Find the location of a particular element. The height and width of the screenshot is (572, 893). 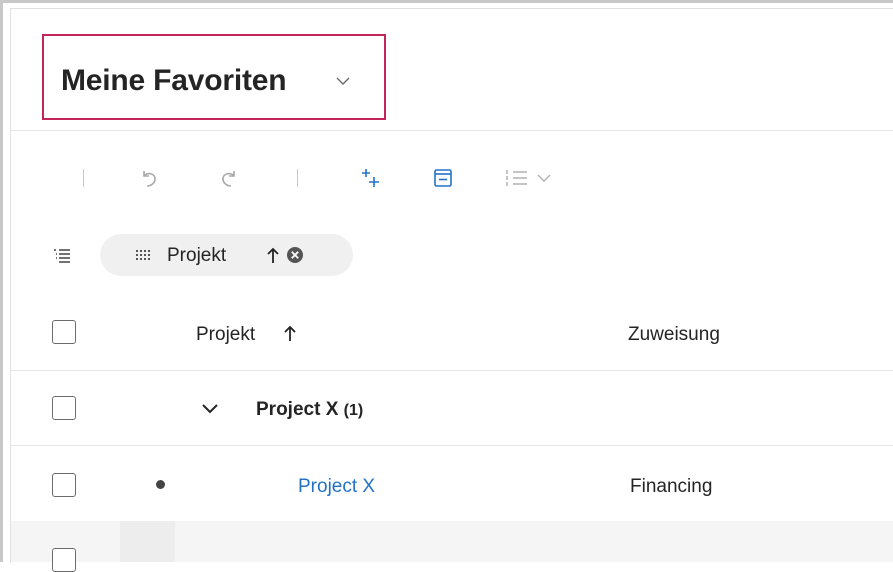

zuweisung-cell: Financing is located at coordinates (671, 486).